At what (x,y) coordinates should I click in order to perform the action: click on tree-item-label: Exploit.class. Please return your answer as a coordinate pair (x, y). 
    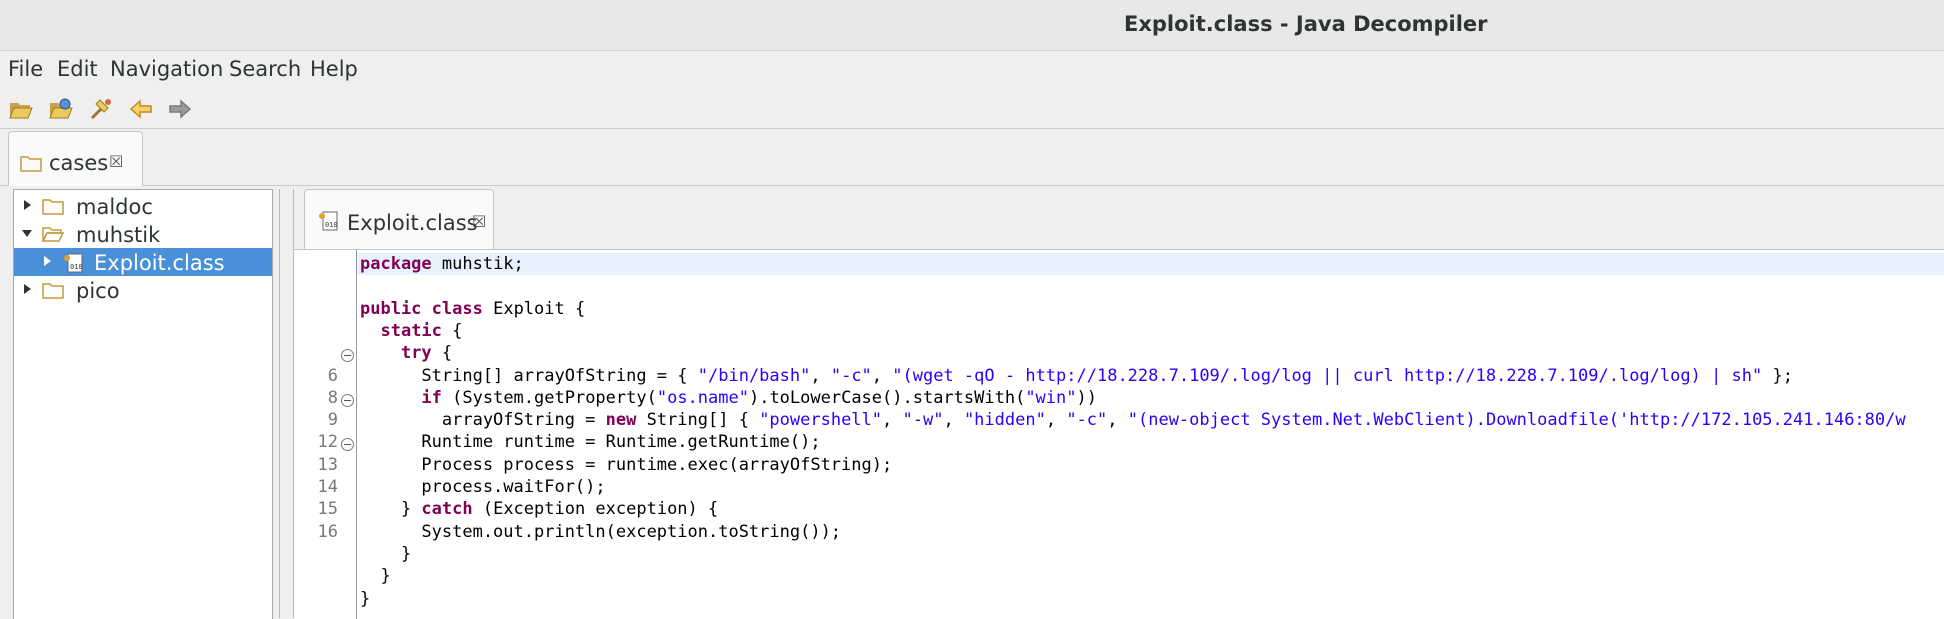
    Looking at the image, I should click on (159, 263).